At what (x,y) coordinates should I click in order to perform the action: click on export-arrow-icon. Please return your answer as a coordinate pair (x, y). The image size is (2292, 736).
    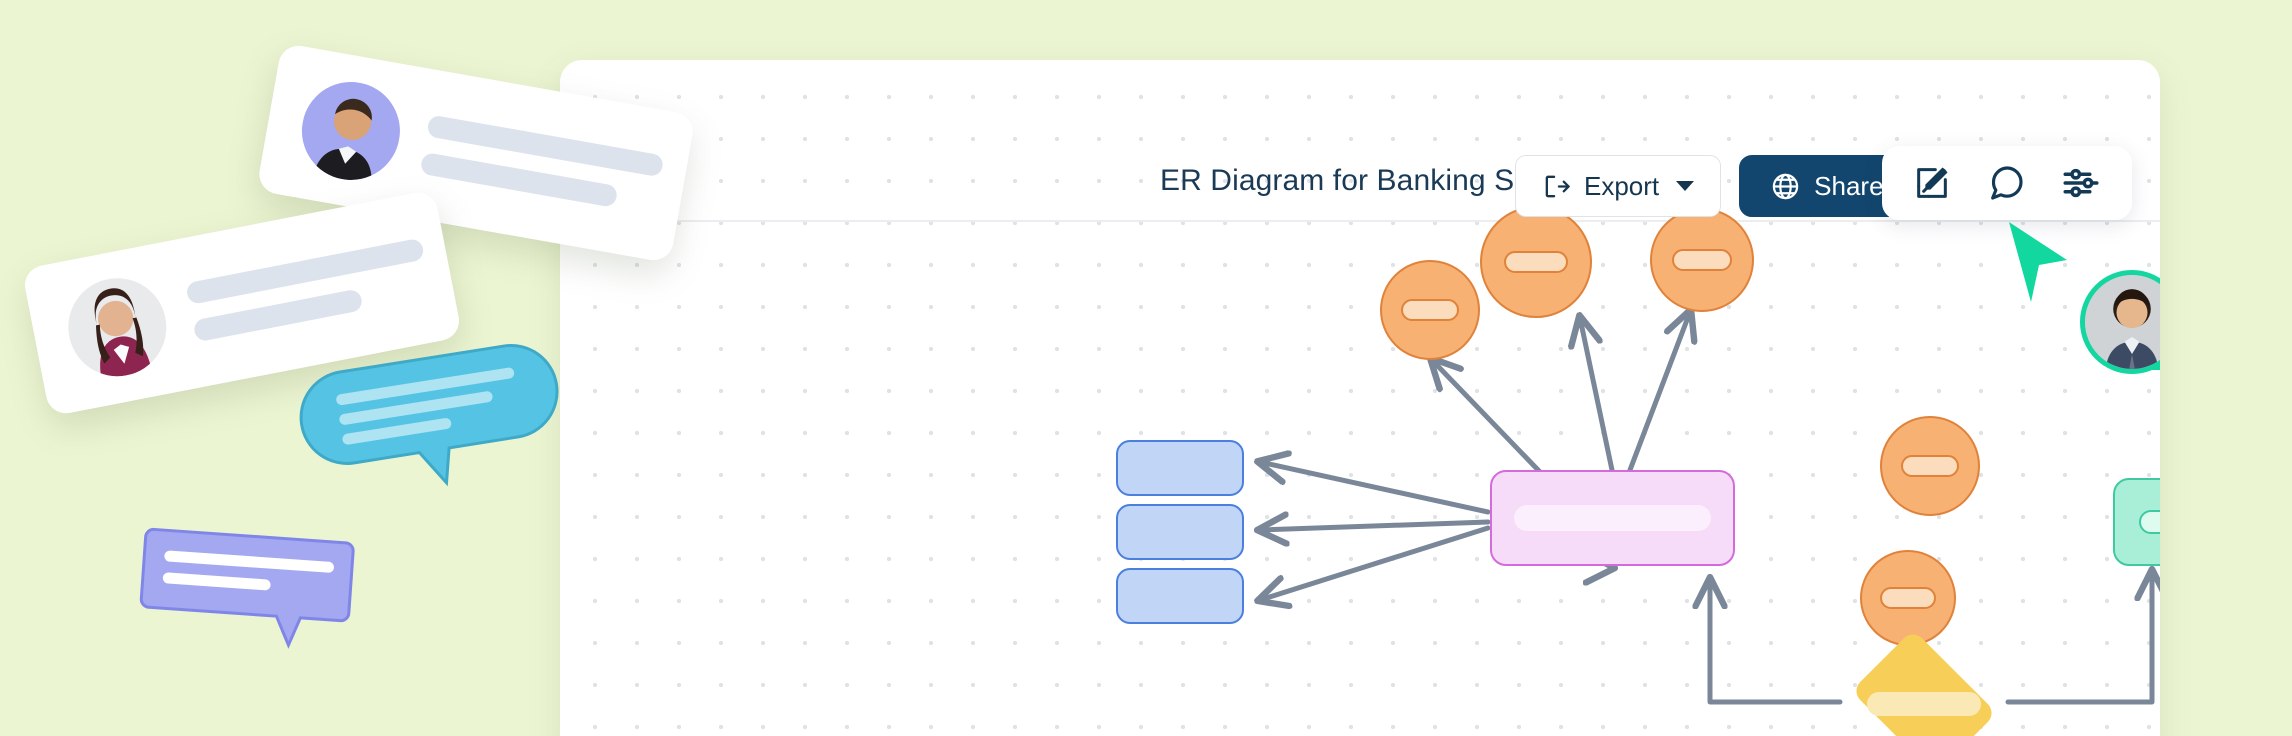
    Looking at the image, I should click on (1557, 186).